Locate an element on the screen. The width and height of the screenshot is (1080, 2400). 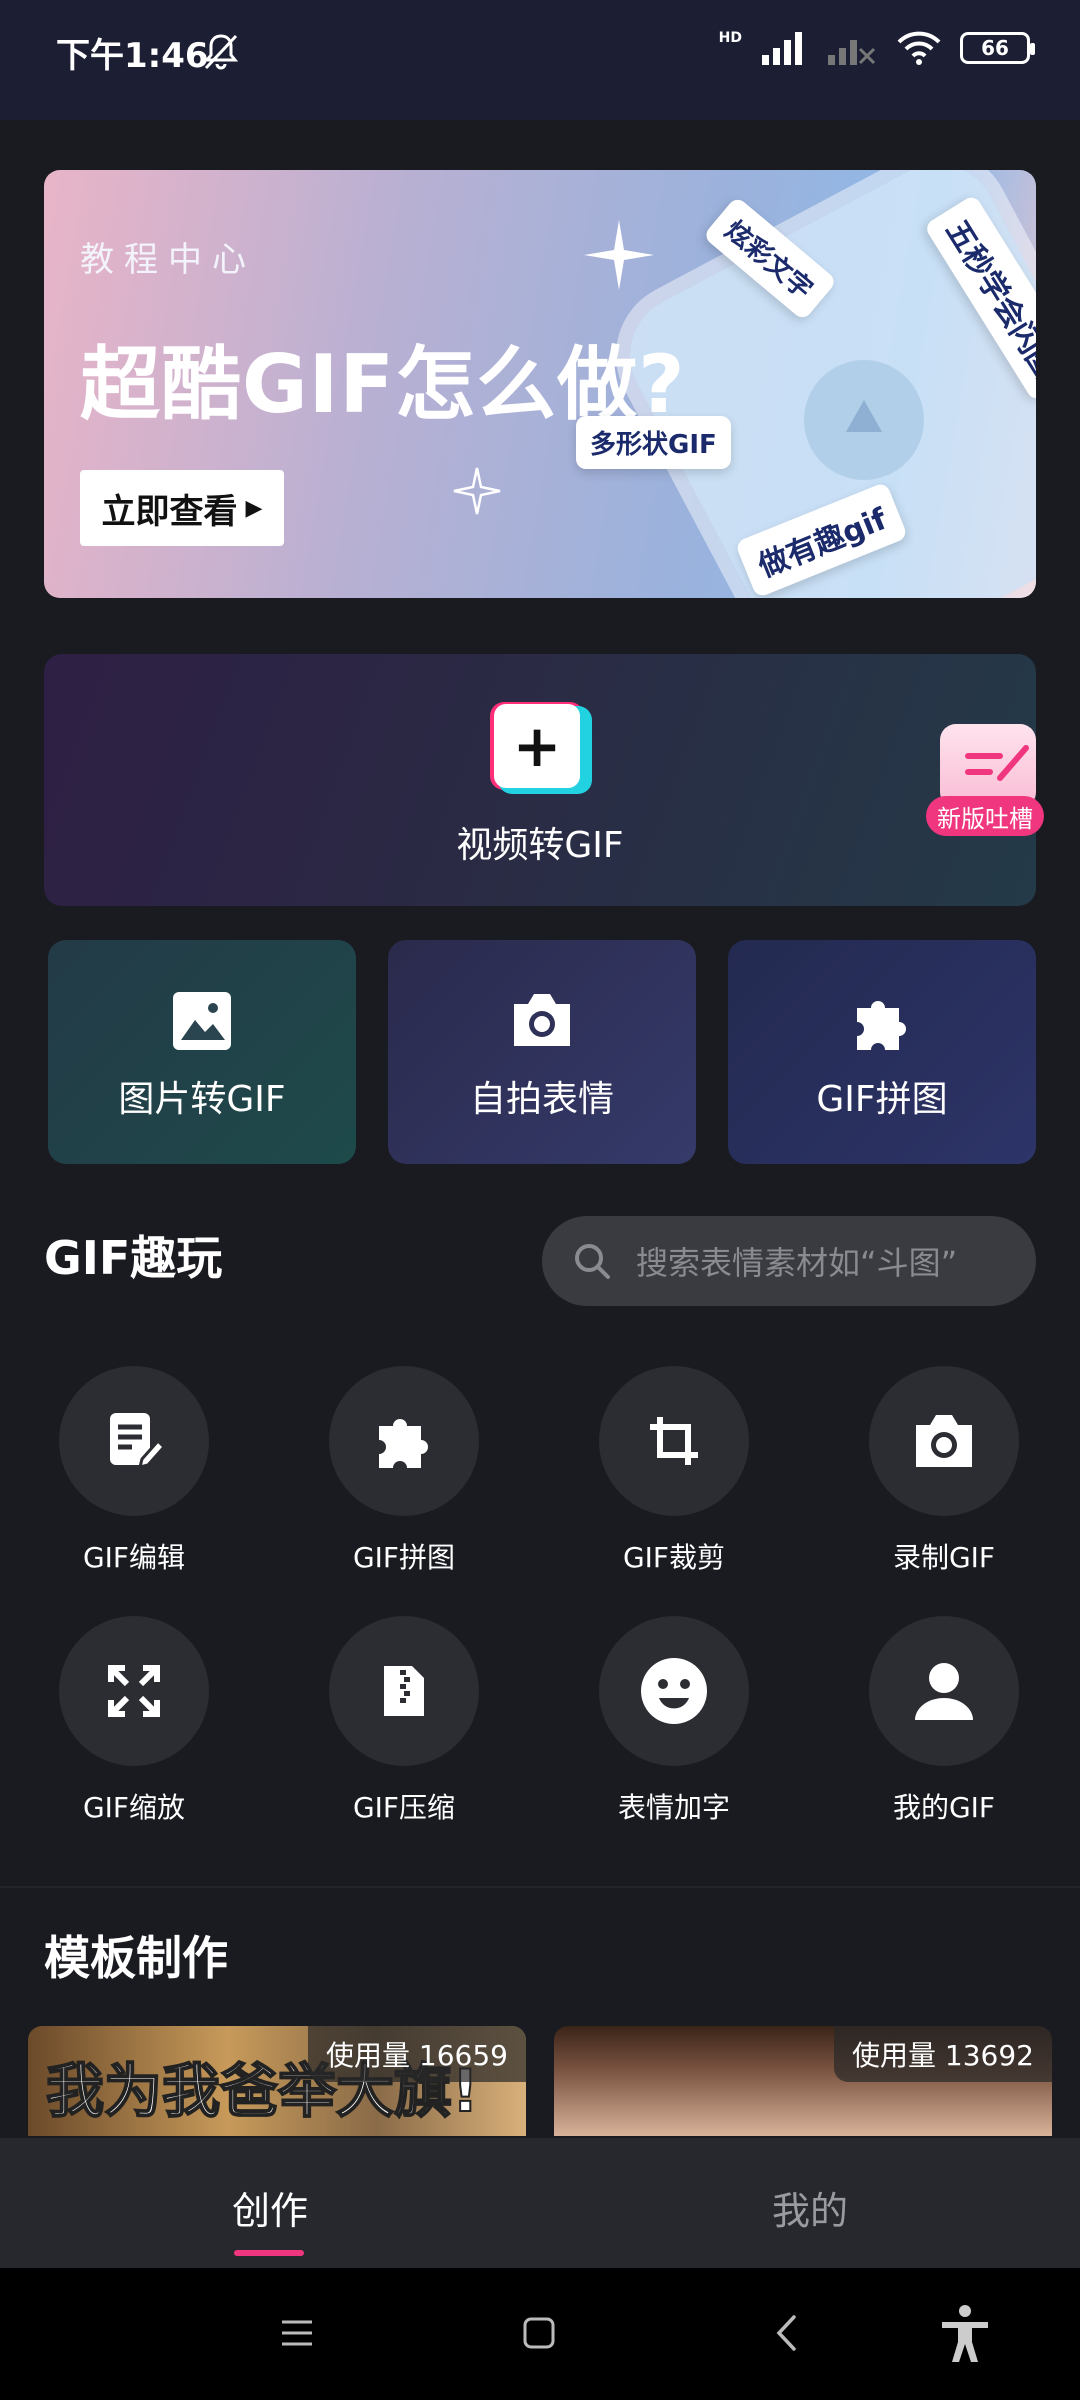
search-icon is located at coordinates (592, 1261).